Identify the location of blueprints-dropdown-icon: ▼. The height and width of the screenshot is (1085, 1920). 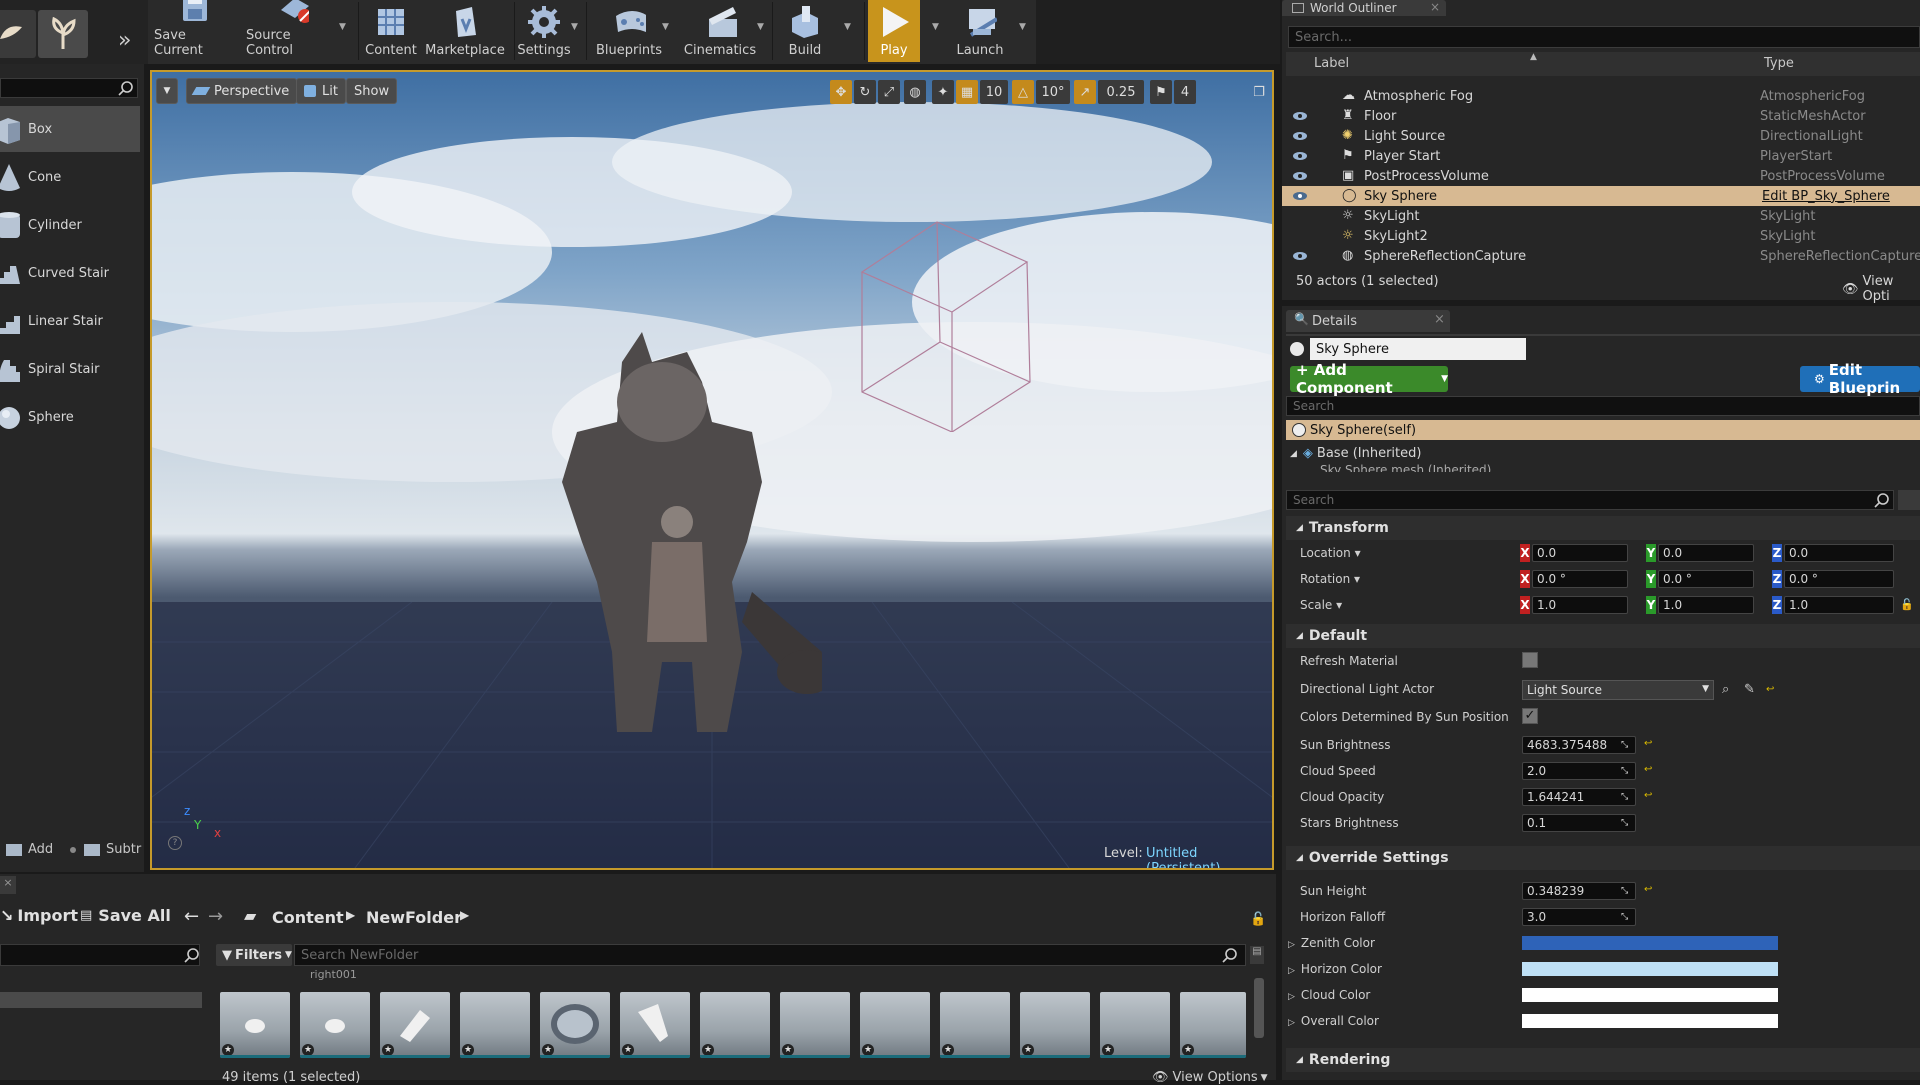
(665, 27).